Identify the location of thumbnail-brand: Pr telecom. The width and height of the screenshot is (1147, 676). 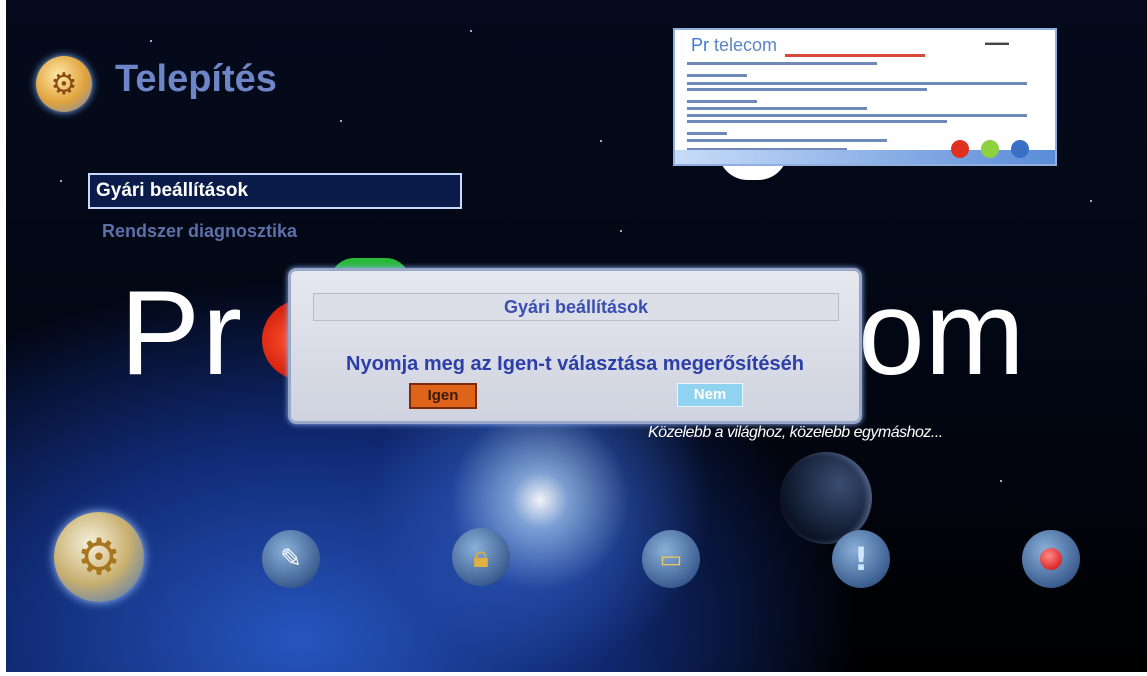
(734, 45).